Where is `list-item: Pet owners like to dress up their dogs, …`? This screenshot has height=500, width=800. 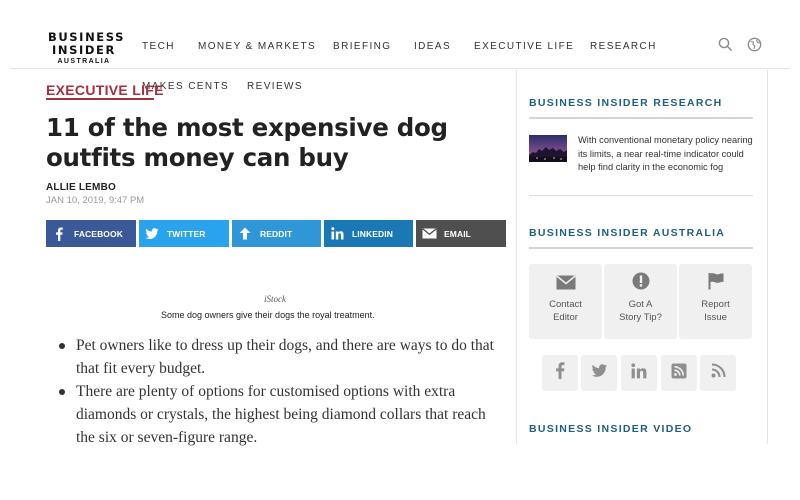 list-item: Pet owners like to dress up their dogs, … is located at coordinates (281, 357).